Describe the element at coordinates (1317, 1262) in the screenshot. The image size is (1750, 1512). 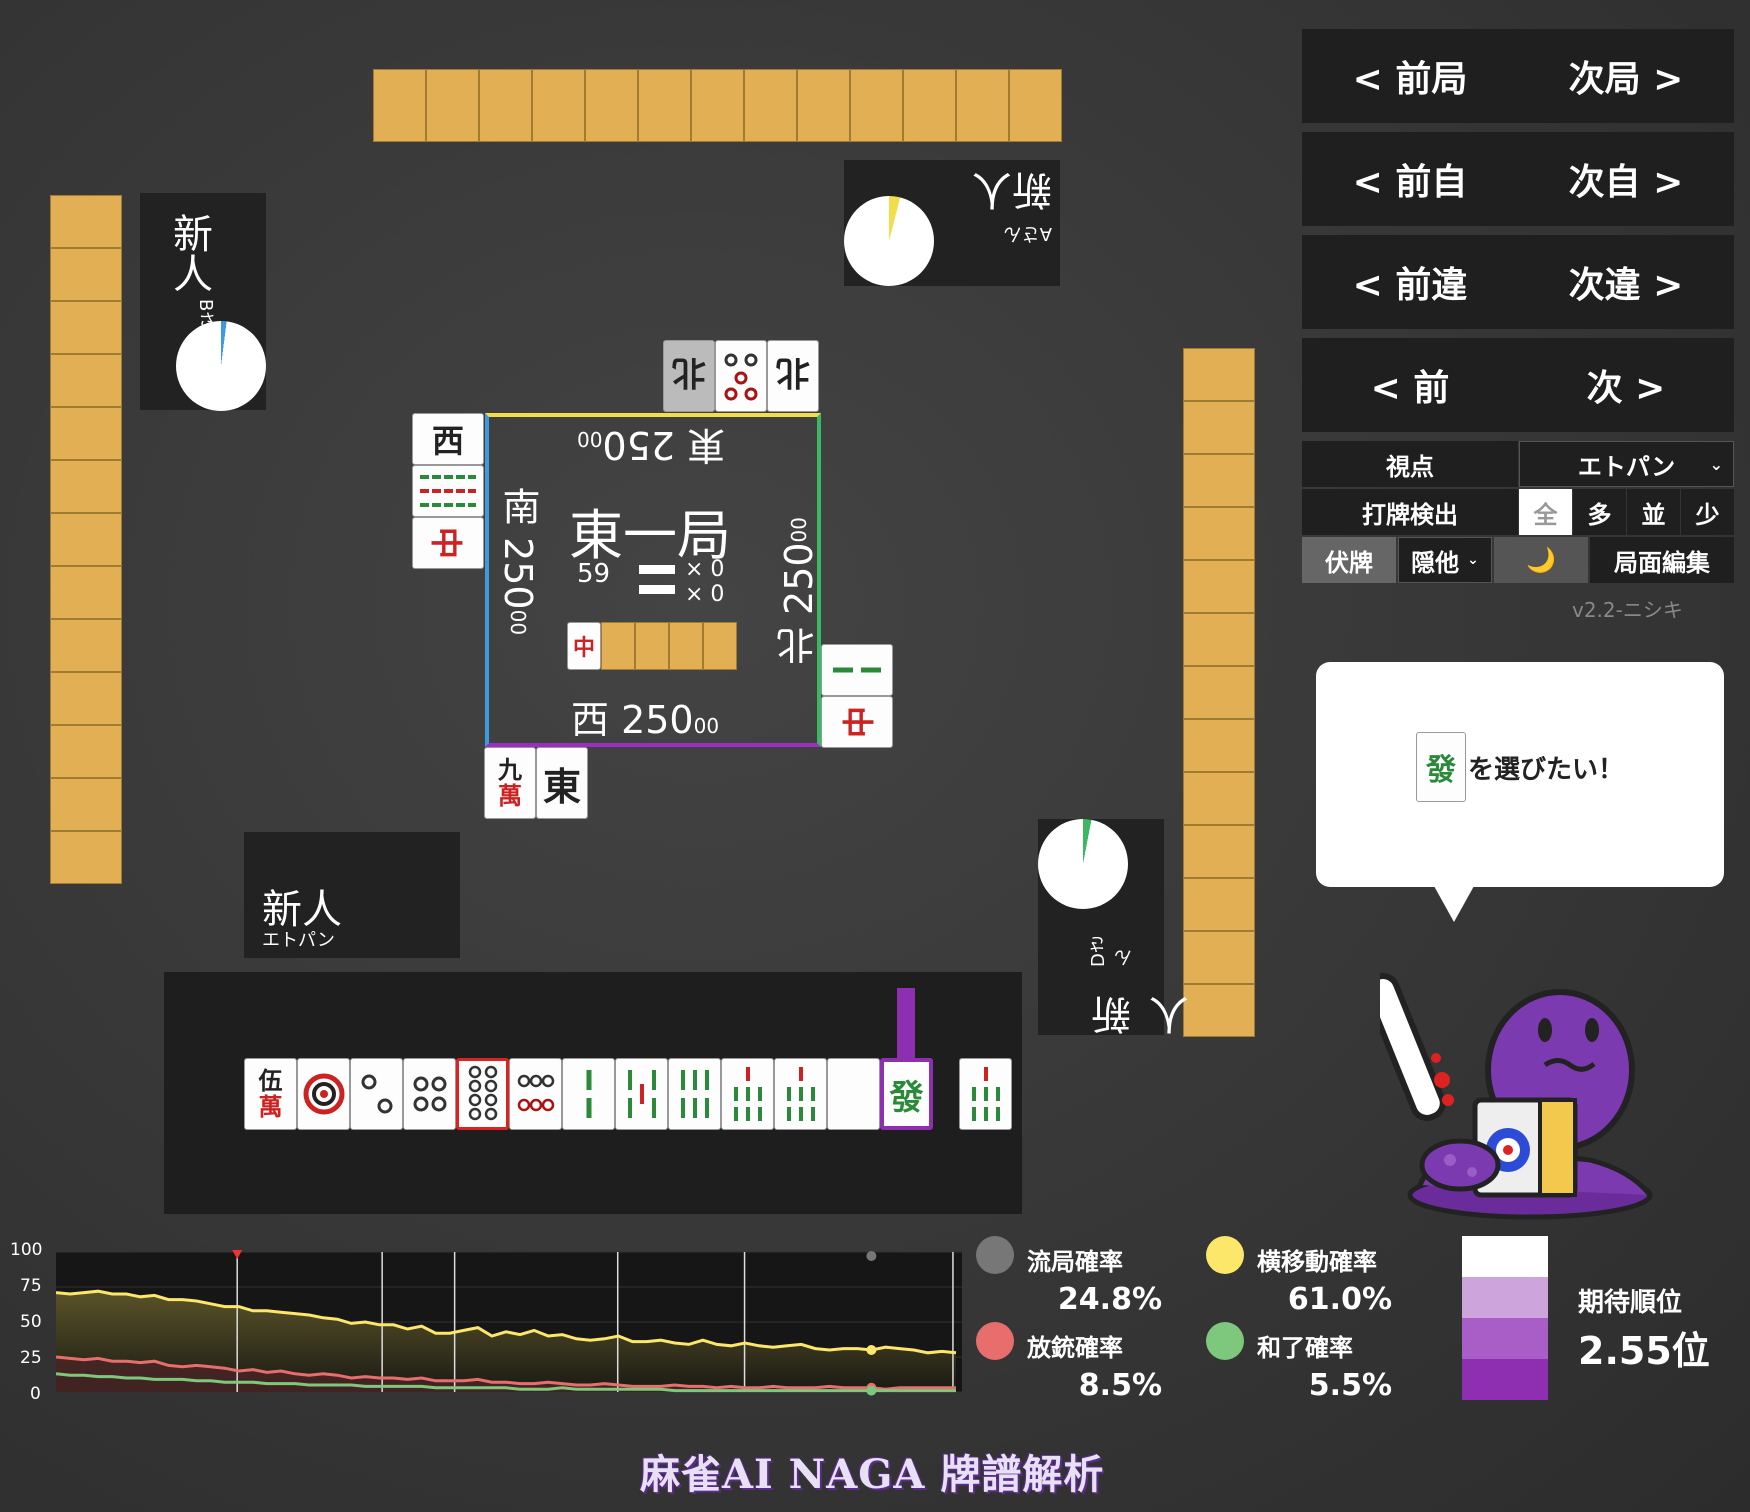
I see `yokoido-label: 横移動確率` at that location.